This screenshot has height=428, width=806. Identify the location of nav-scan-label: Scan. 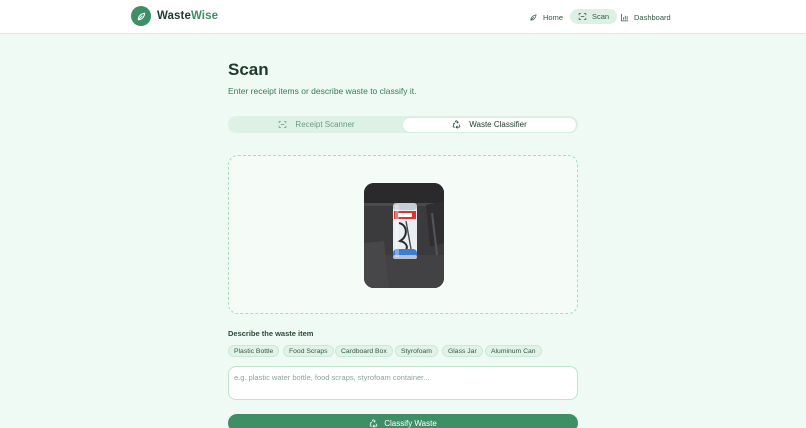
(601, 16).